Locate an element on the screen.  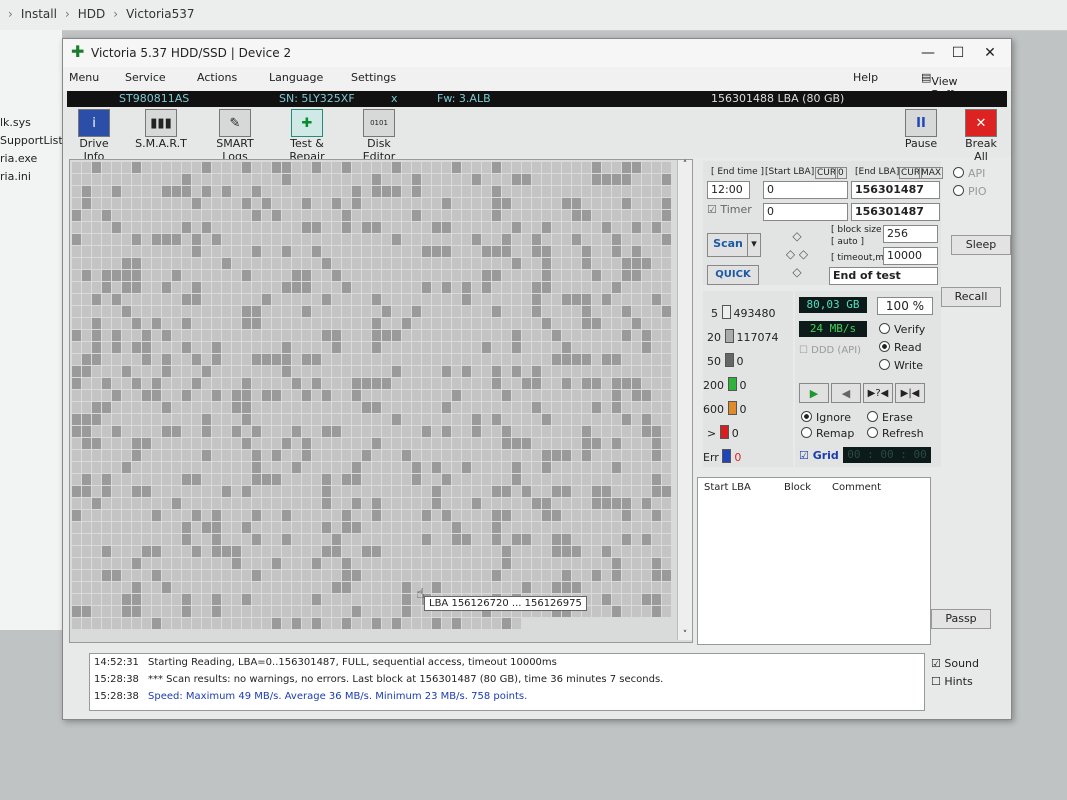
back-button: ◀ is located at coordinates (846, 393).